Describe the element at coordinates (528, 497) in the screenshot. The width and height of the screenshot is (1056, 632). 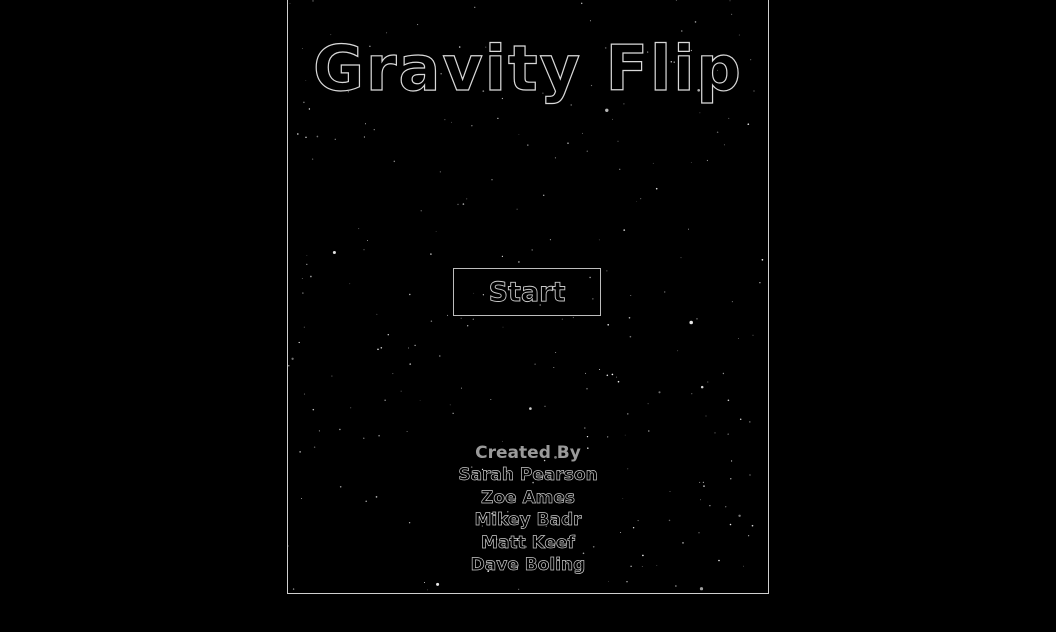
I see `credit-name: Zoe Ames` at that location.